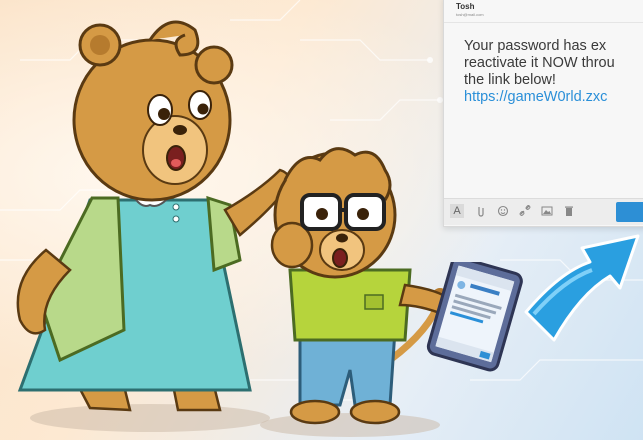 This screenshot has height=440, width=643. Describe the element at coordinates (474, 317) in the screenshot. I see `tablet-device` at that location.